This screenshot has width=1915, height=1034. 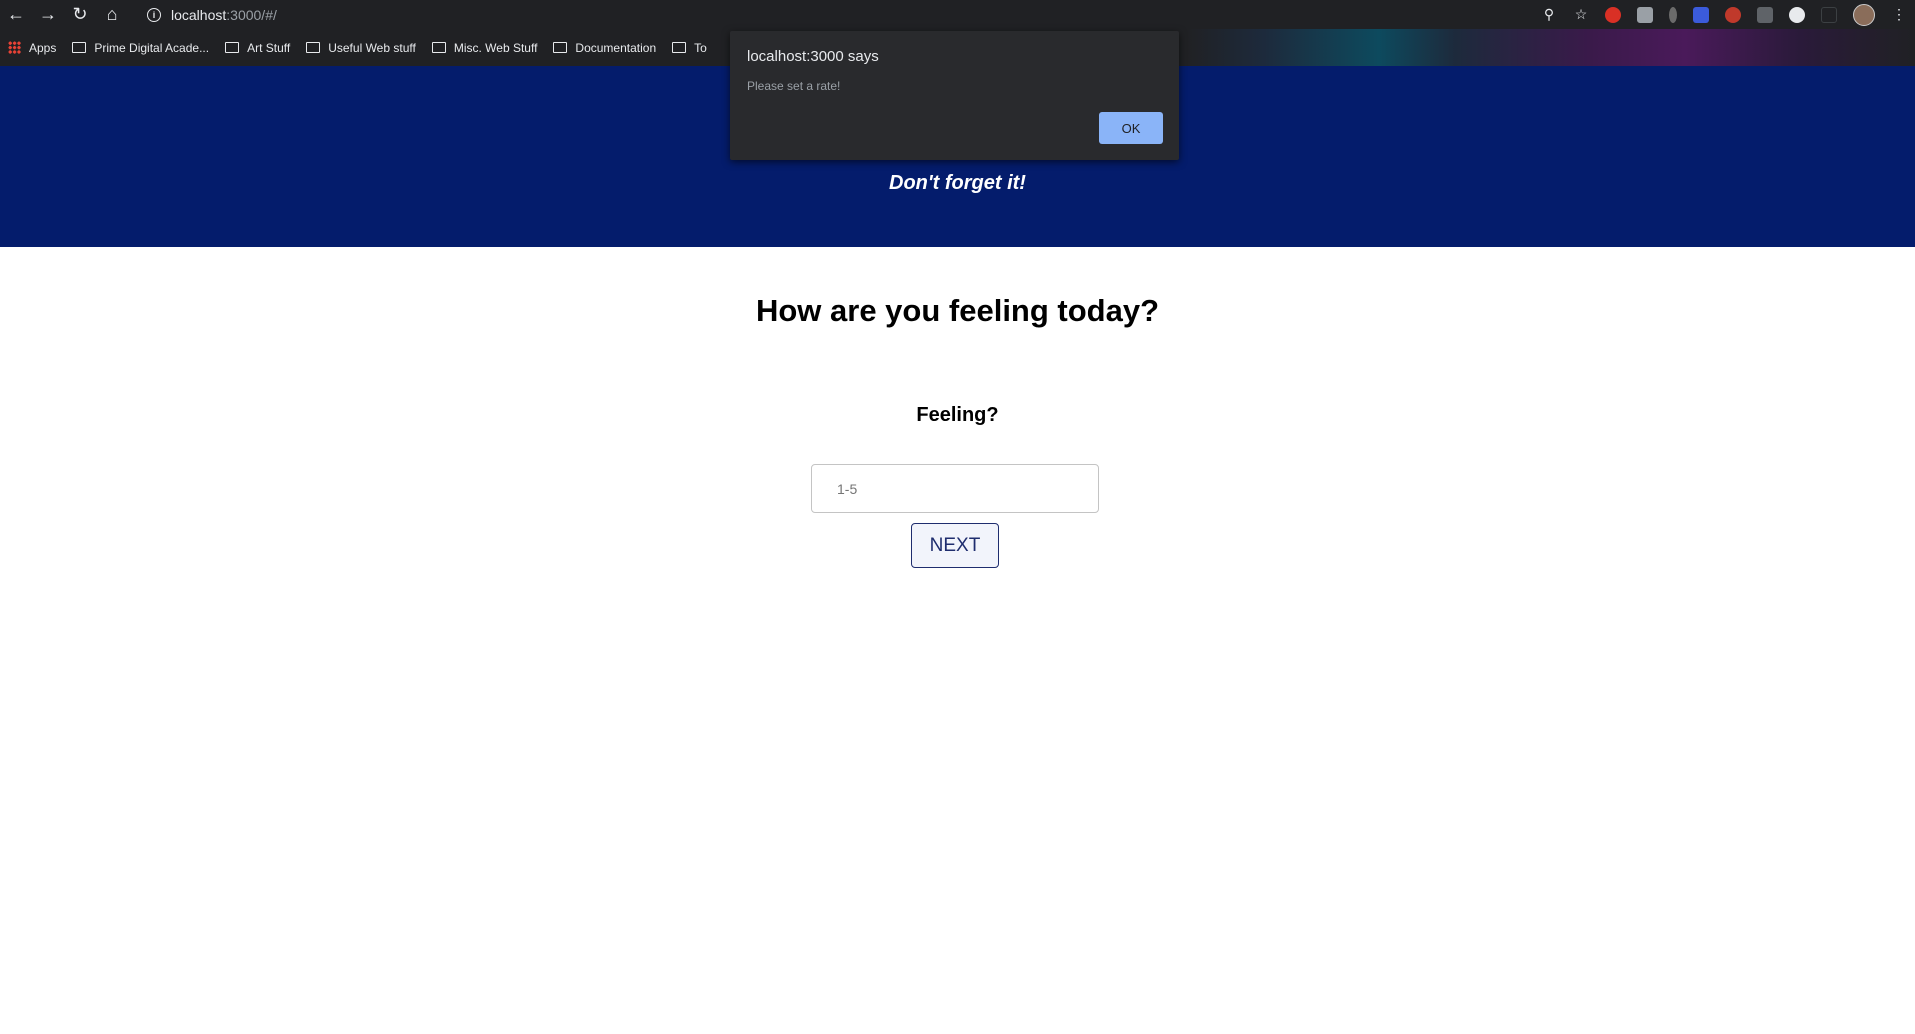 What do you see at coordinates (48, 14) in the screenshot?
I see `forward-icon: →` at bounding box center [48, 14].